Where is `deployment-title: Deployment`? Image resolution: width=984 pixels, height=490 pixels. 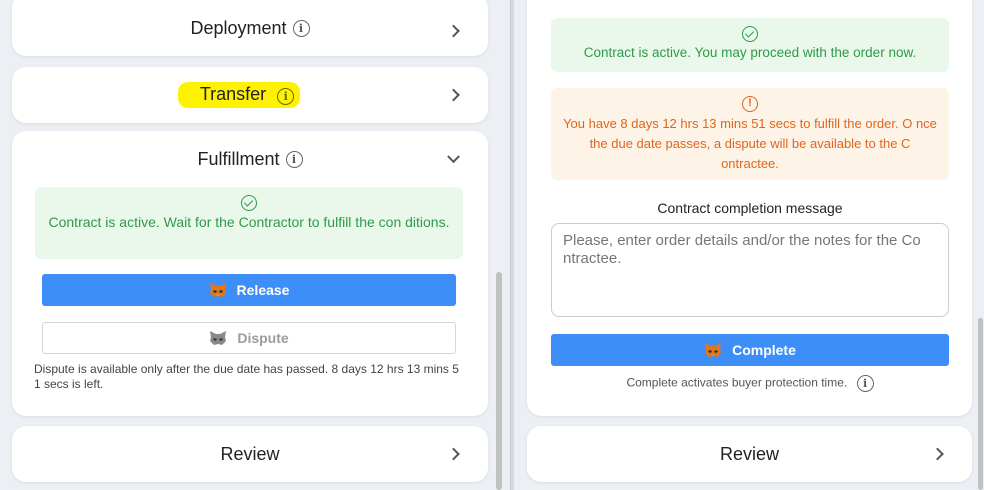 deployment-title: Deployment is located at coordinates (238, 27).